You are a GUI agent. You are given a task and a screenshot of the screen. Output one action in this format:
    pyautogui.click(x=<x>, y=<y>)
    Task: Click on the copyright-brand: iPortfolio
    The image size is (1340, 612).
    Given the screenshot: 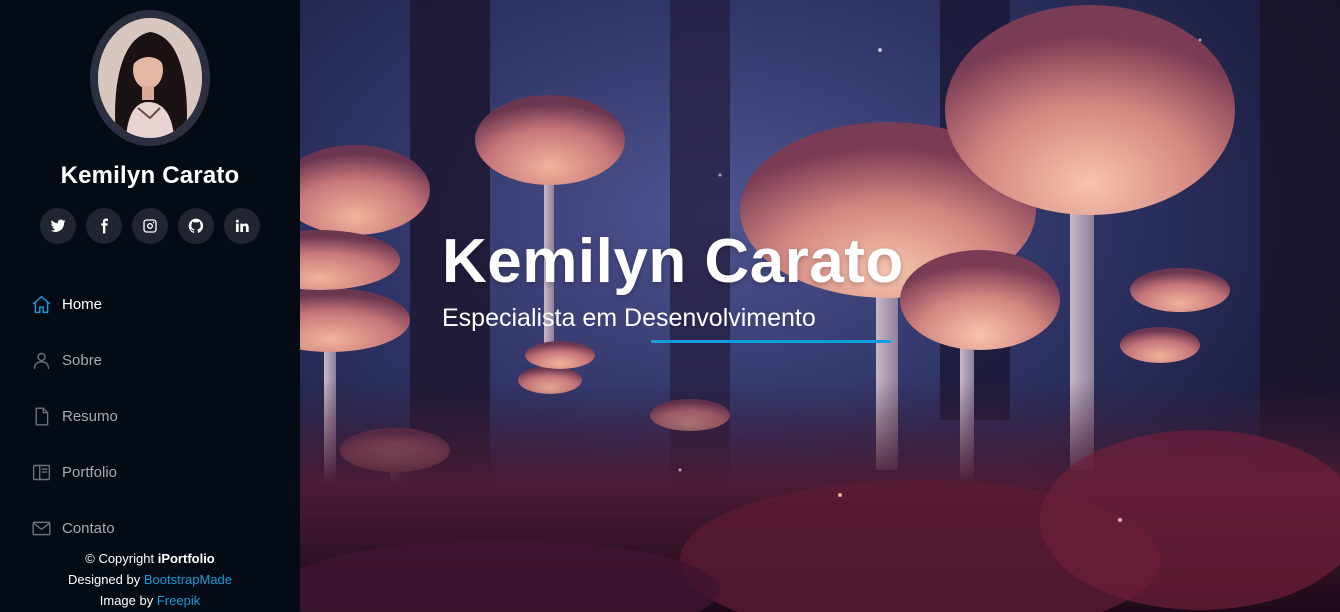 What is the action you would take?
    pyautogui.click(x=186, y=558)
    